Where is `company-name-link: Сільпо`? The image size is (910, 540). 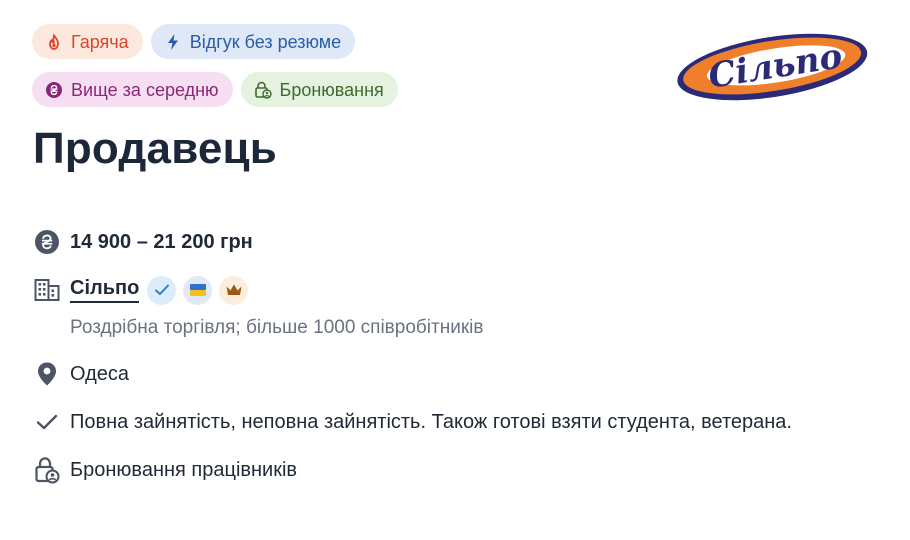
company-name-link: Сільпо is located at coordinates (105, 290).